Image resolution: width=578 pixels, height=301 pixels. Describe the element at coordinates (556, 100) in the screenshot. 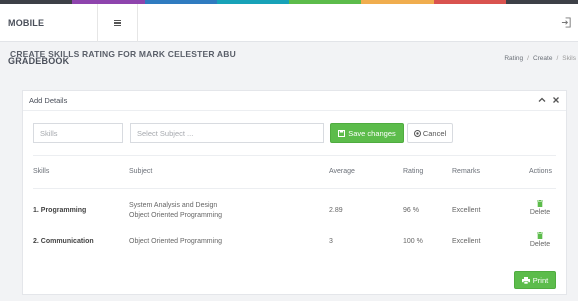

I see `close-icon` at that location.